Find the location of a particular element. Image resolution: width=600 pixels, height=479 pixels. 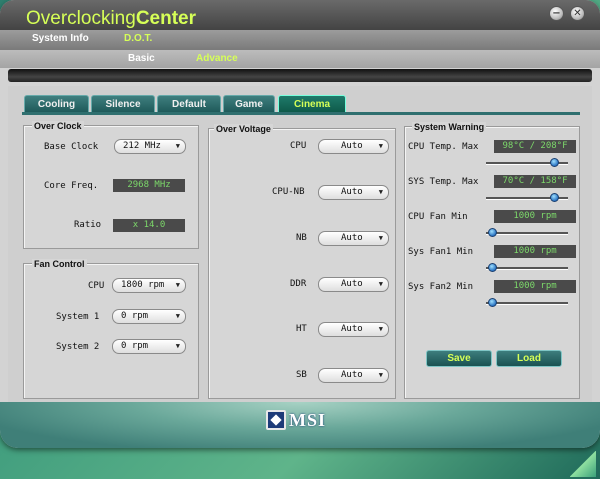

sw-cpu-fan-slider is located at coordinates (527, 232).